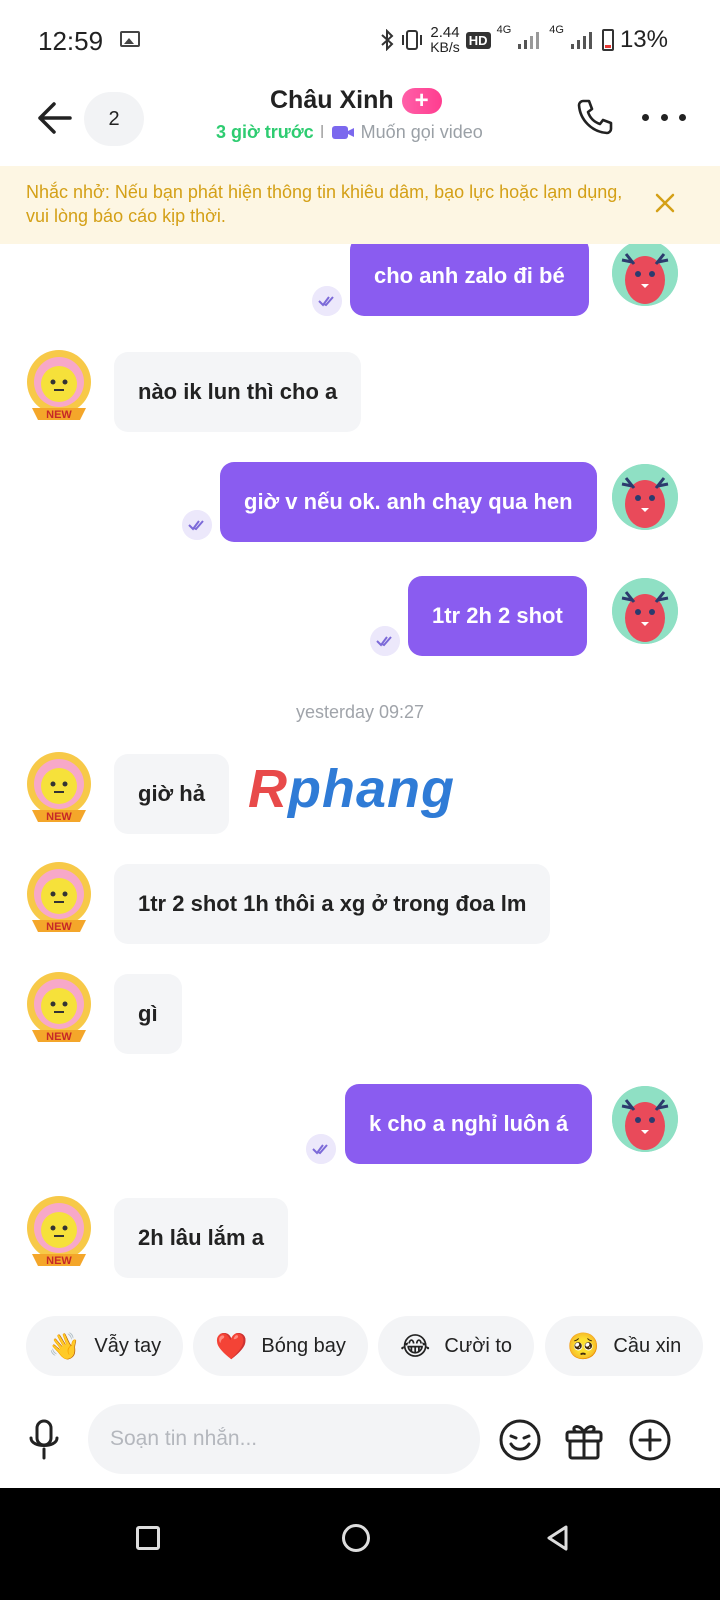  What do you see at coordinates (497, 616) in the screenshot?
I see `outgoing-message-bubble: 1tr 2h 2 shot` at bounding box center [497, 616].